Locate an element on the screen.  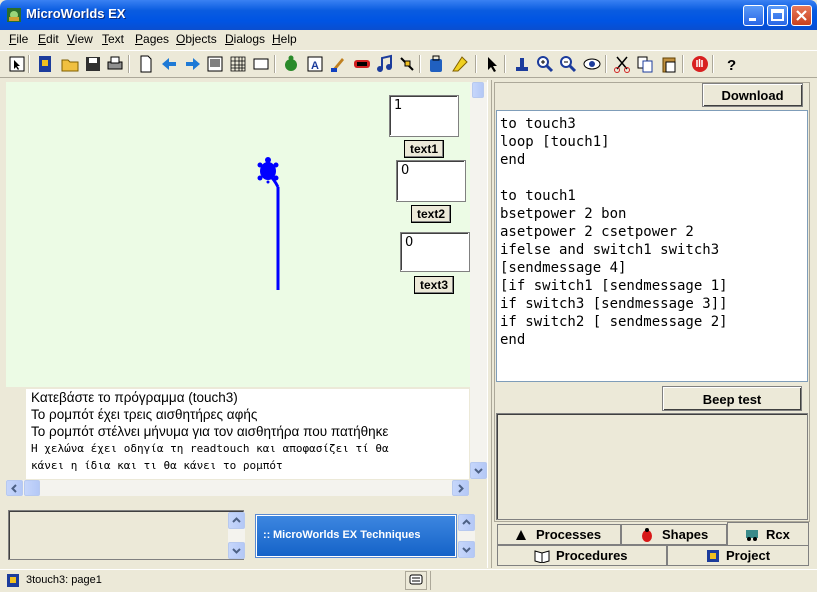
tab-shapes: Shapes is located at coordinates (674, 534).